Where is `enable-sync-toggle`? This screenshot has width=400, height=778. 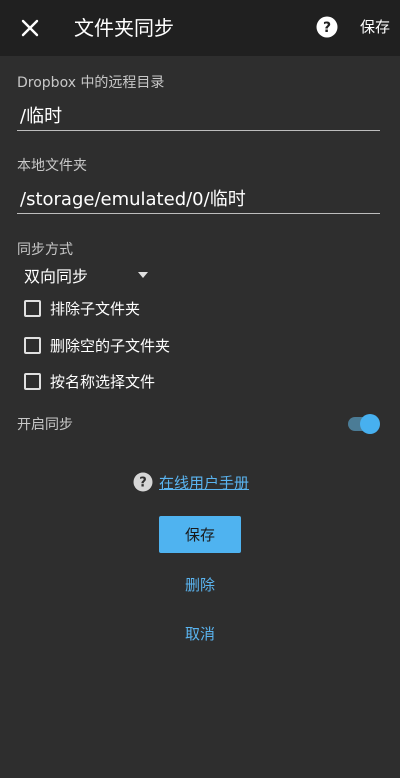 enable-sync-toggle is located at coordinates (365, 424).